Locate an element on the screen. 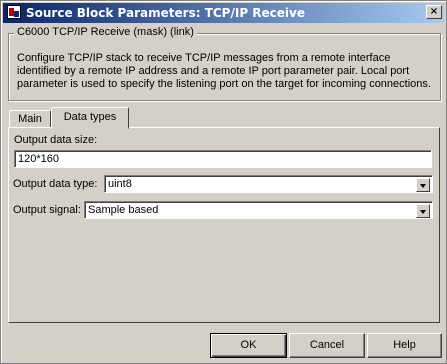 Image resolution: width=447 pixels, height=364 pixels. output-data-type-value: uint8 is located at coordinates (120, 184).